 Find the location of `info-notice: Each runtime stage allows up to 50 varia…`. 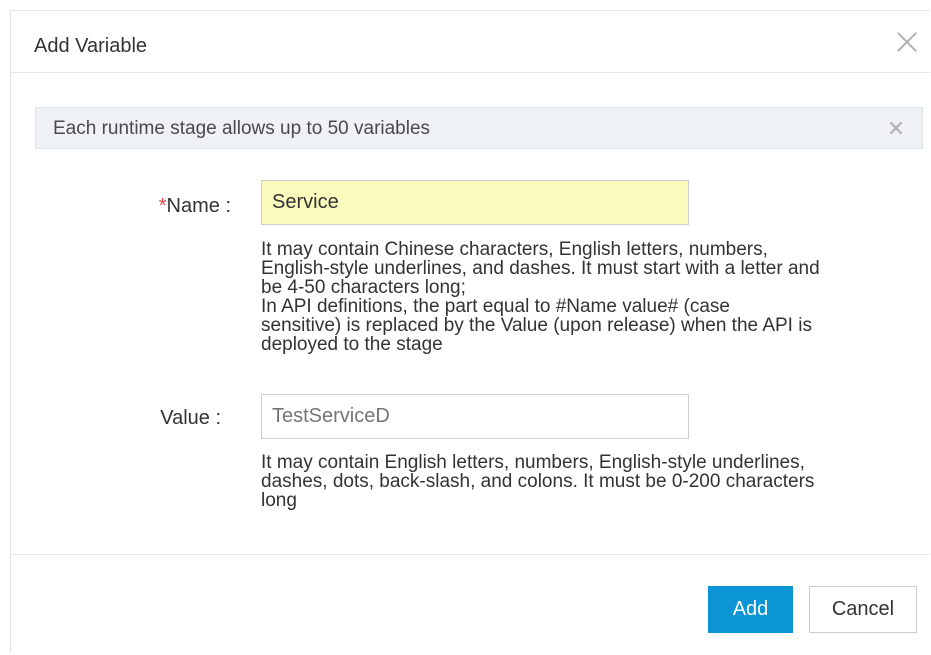

info-notice: Each runtime stage allows up to 50 varia… is located at coordinates (479, 128).